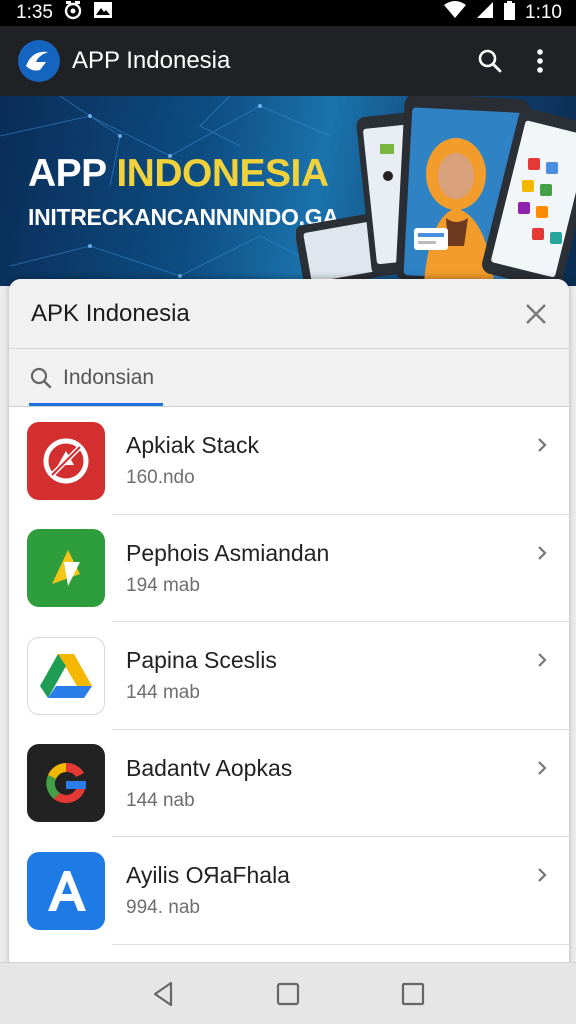 The height and width of the screenshot is (1024, 576). I want to click on app-title: APP Indonesia, so click(151, 60).